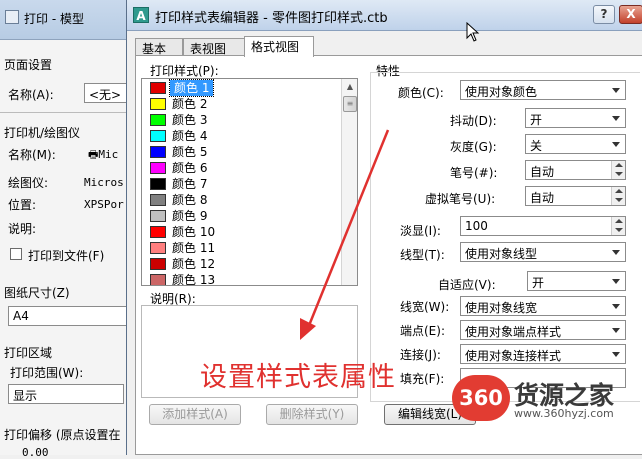 The height and width of the screenshot is (459, 642). Describe the element at coordinates (564, 413) in the screenshot. I see `watermark-url: www.360hyzj.com` at that location.